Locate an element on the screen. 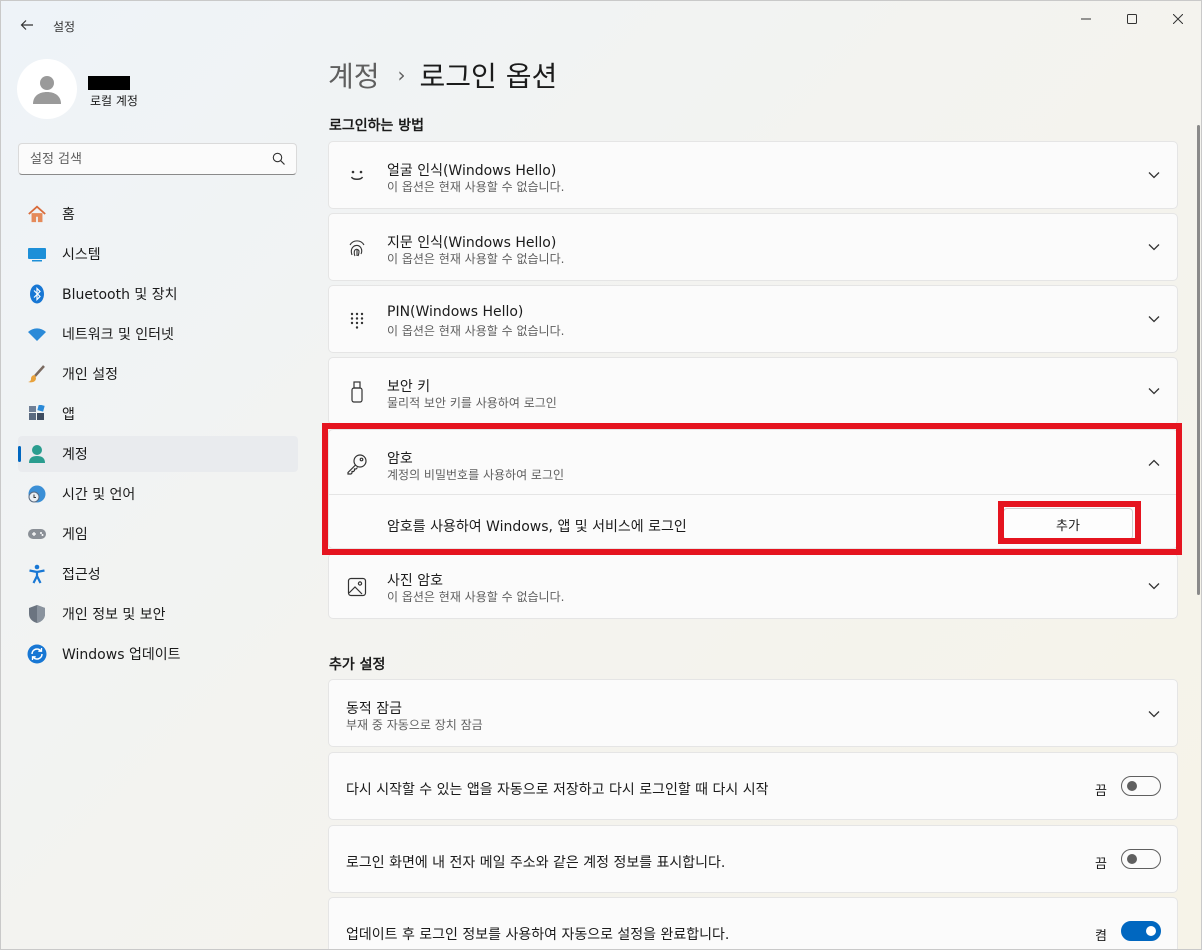  divider is located at coordinates (753, 494).